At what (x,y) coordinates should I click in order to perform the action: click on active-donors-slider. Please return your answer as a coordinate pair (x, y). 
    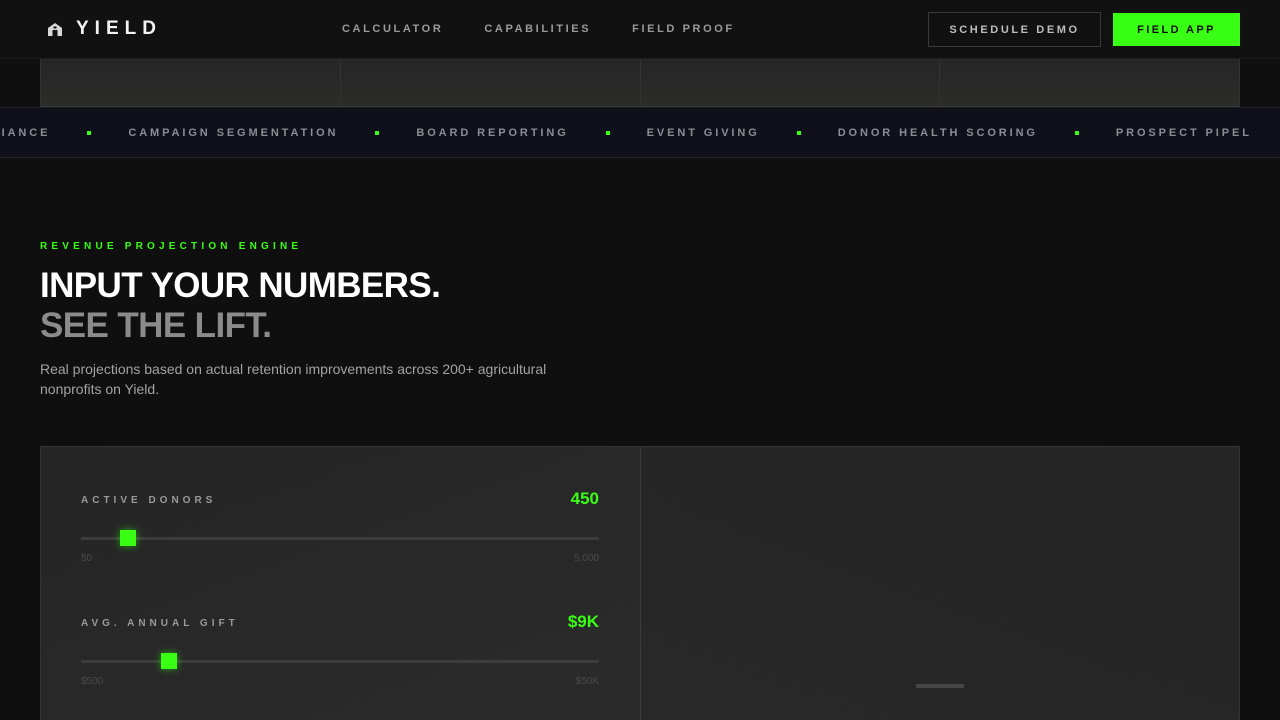
    Looking at the image, I should click on (340, 538).